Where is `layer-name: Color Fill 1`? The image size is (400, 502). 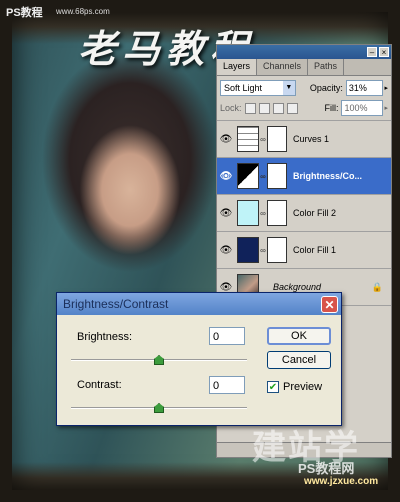
layer-name: Color Fill 1 is located at coordinates (315, 250).